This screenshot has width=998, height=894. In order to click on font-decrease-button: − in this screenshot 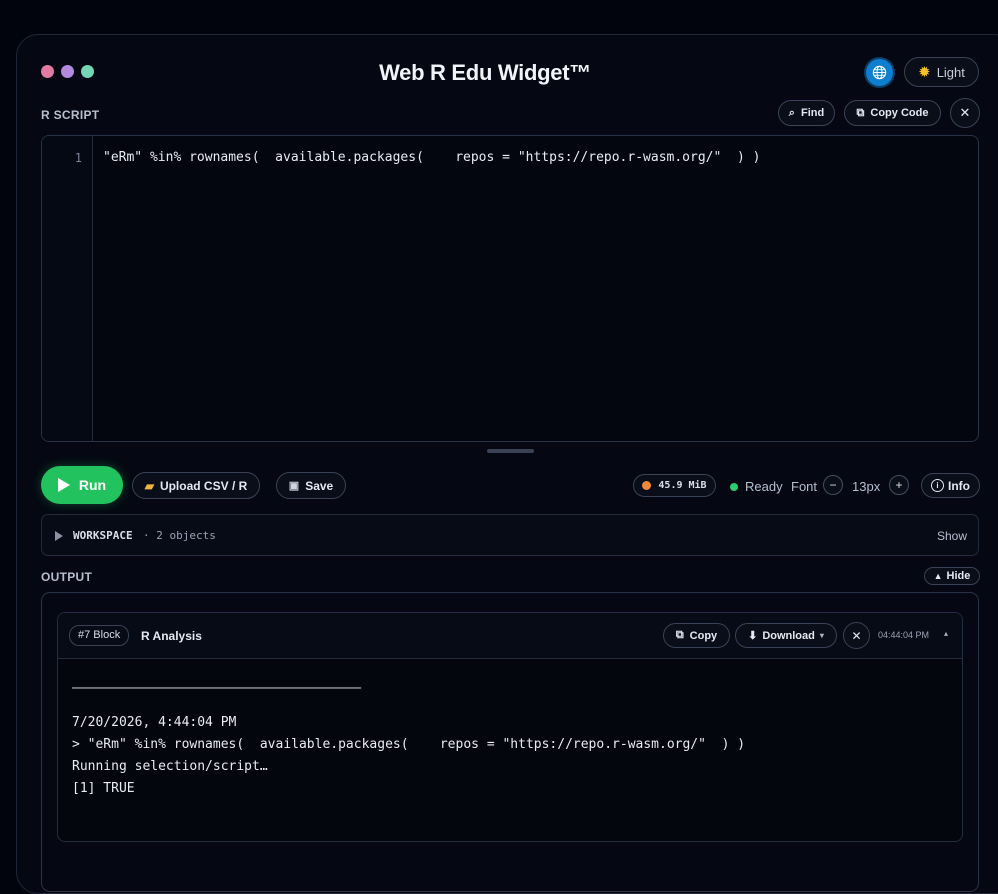, I will do `click(833, 485)`.